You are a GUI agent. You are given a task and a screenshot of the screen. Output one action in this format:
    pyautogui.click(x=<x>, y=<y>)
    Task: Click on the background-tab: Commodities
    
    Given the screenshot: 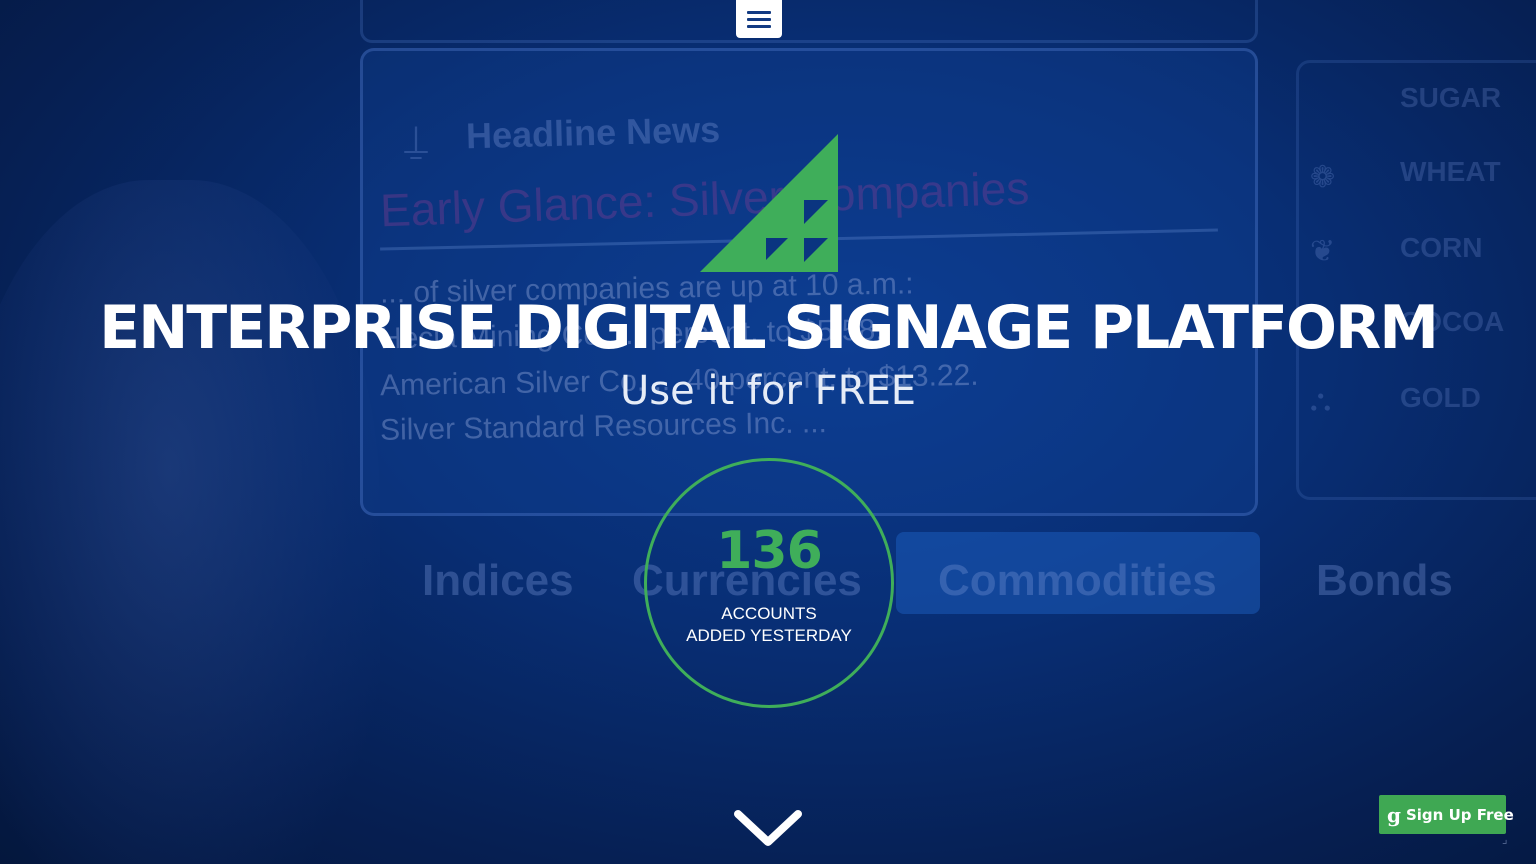 What is the action you would take?
    pyautogui.click(x=1077, y=580)
    